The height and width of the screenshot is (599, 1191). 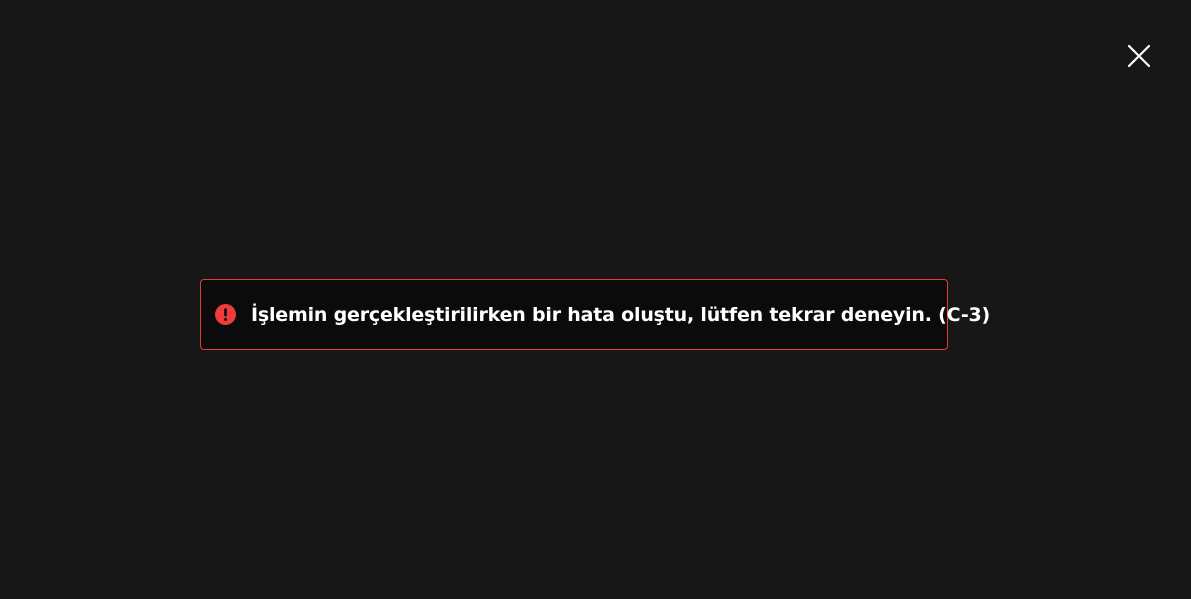 I want to click on exclamation-circle-icon, so click(x=225, y=314).